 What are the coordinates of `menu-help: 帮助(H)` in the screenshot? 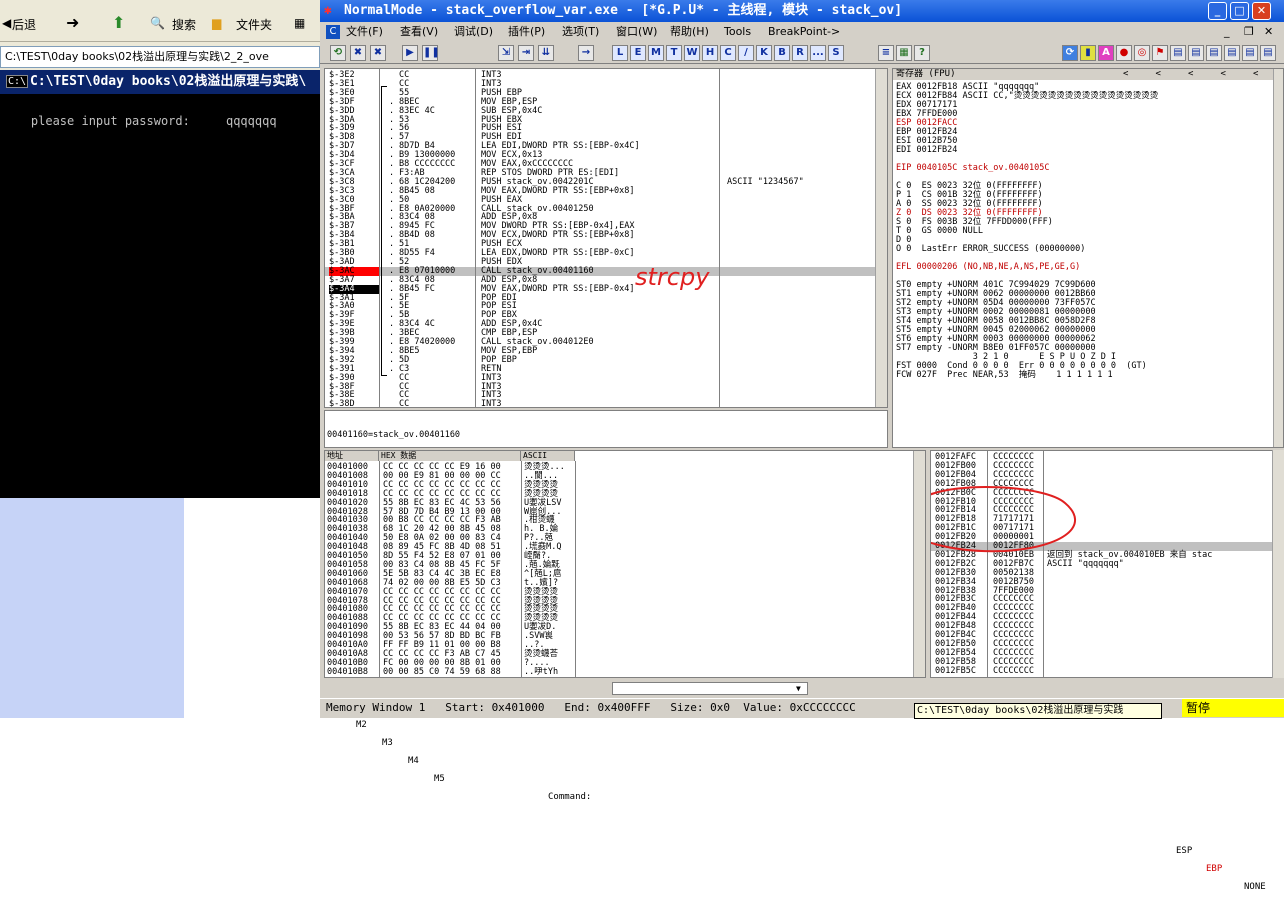 It's located at (689, 32).